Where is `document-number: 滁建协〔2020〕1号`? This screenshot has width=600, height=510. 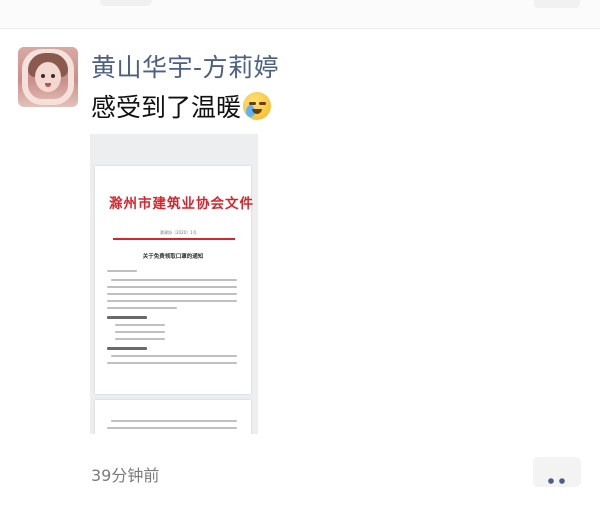
document-number: 滁建协〔2020〕1号 is located at coordinates (178, 232).